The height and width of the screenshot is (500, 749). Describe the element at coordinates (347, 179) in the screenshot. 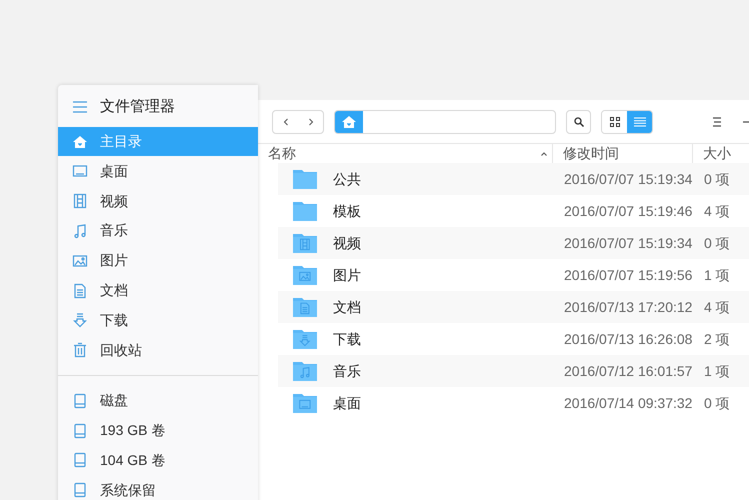

I see `file-name: 公共` at that location.